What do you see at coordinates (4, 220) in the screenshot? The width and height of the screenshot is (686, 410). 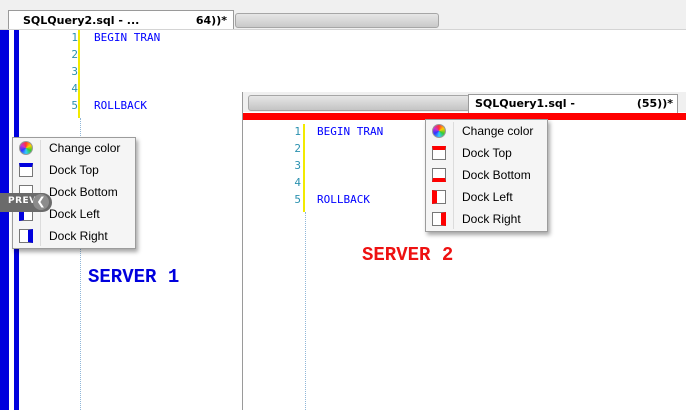 I see `color-bar-left` at bounding box center [4, 220].